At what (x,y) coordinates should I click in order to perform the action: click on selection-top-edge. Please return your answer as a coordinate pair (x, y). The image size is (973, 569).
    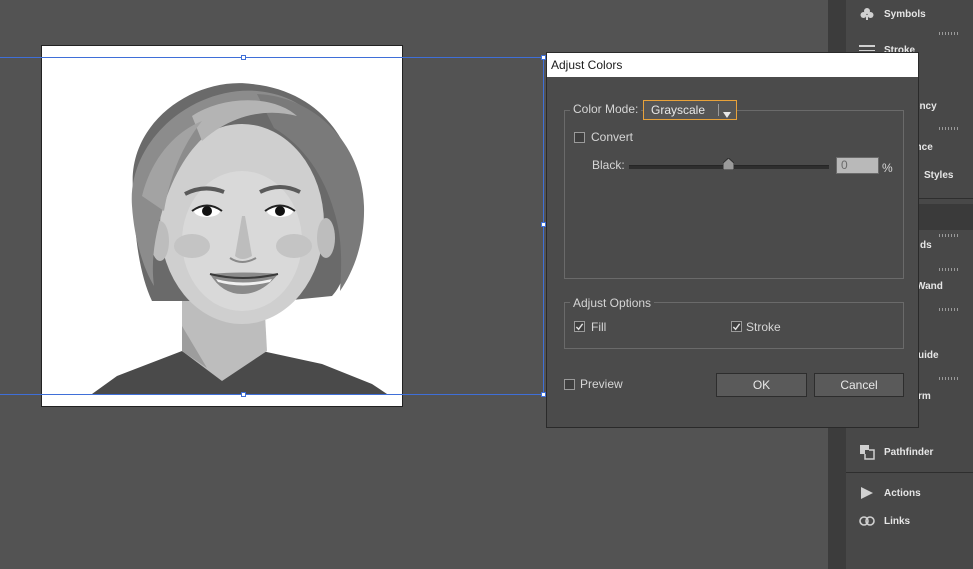
    Looking at the image, I should click on (271, 57).